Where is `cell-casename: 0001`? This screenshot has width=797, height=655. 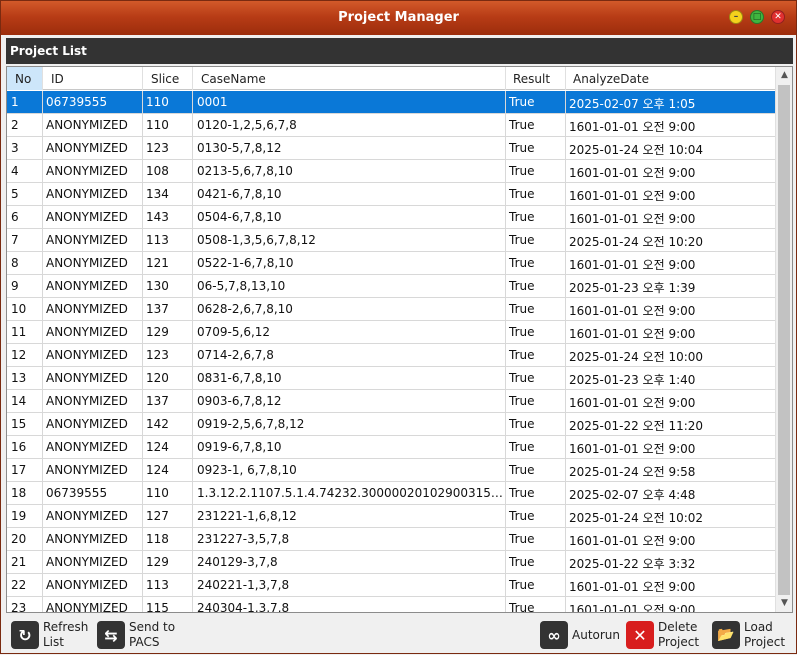 cell-casename: 0001 is located at coordinates (349, 102).